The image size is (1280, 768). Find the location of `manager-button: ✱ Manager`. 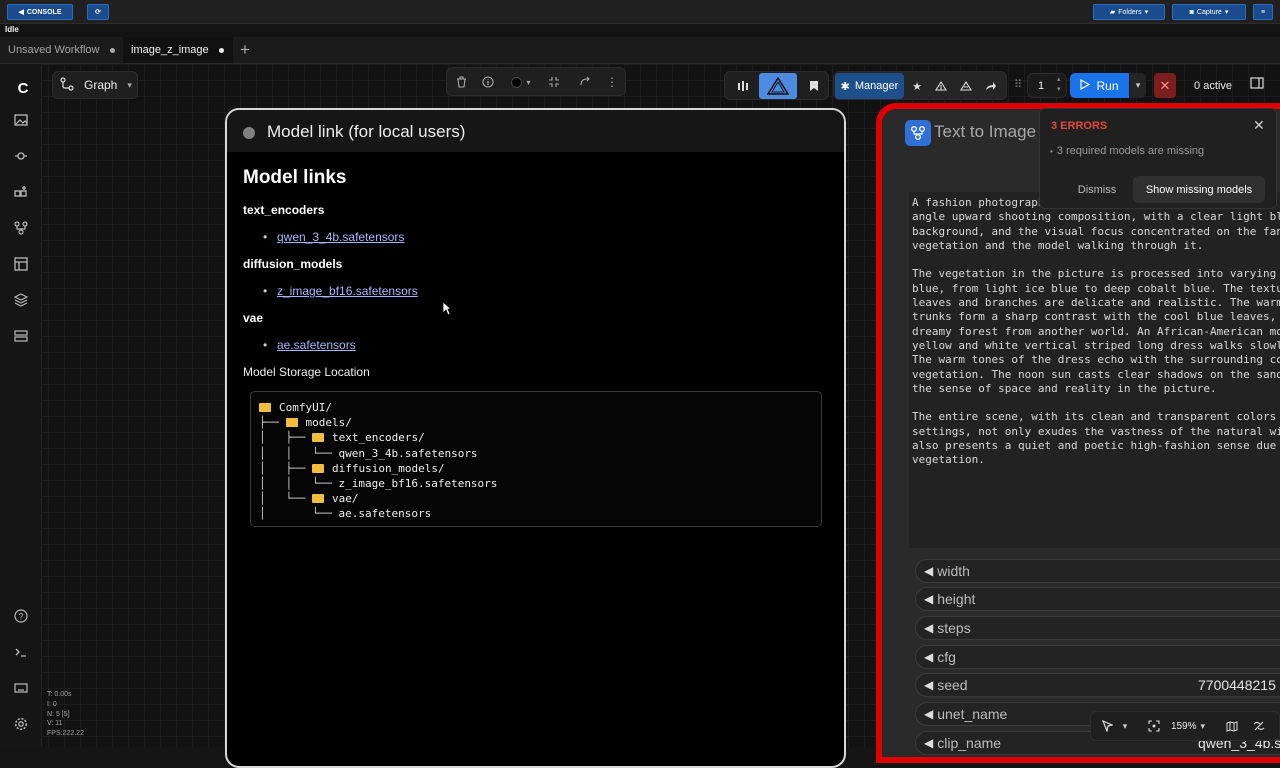

manager-button: ✱ Manager is located at coordinates (869, 86).